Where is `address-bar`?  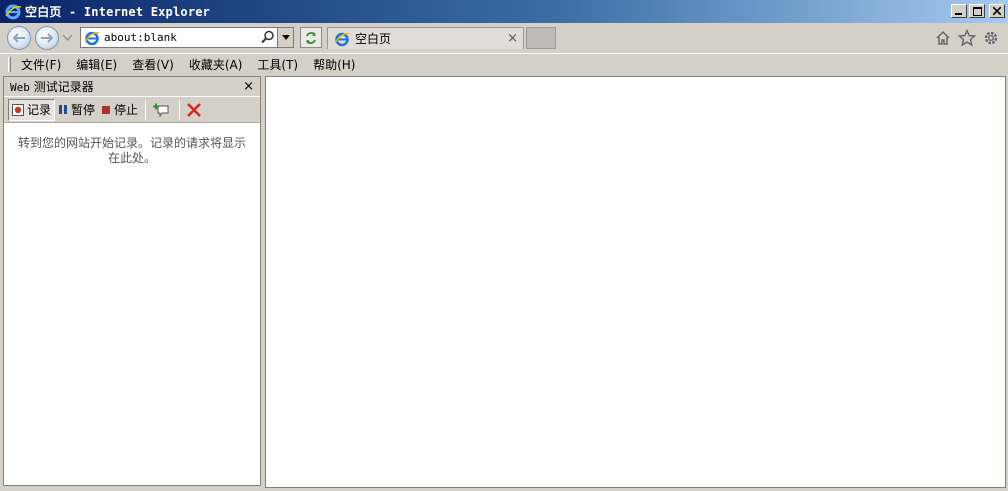 address-bar is located at coordinates (187, 37).